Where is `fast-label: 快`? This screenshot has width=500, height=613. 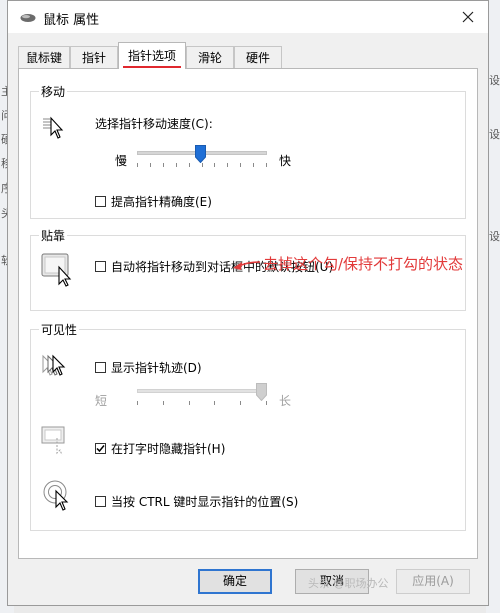
fast-label: 快 is located at coordinates (285, 161).